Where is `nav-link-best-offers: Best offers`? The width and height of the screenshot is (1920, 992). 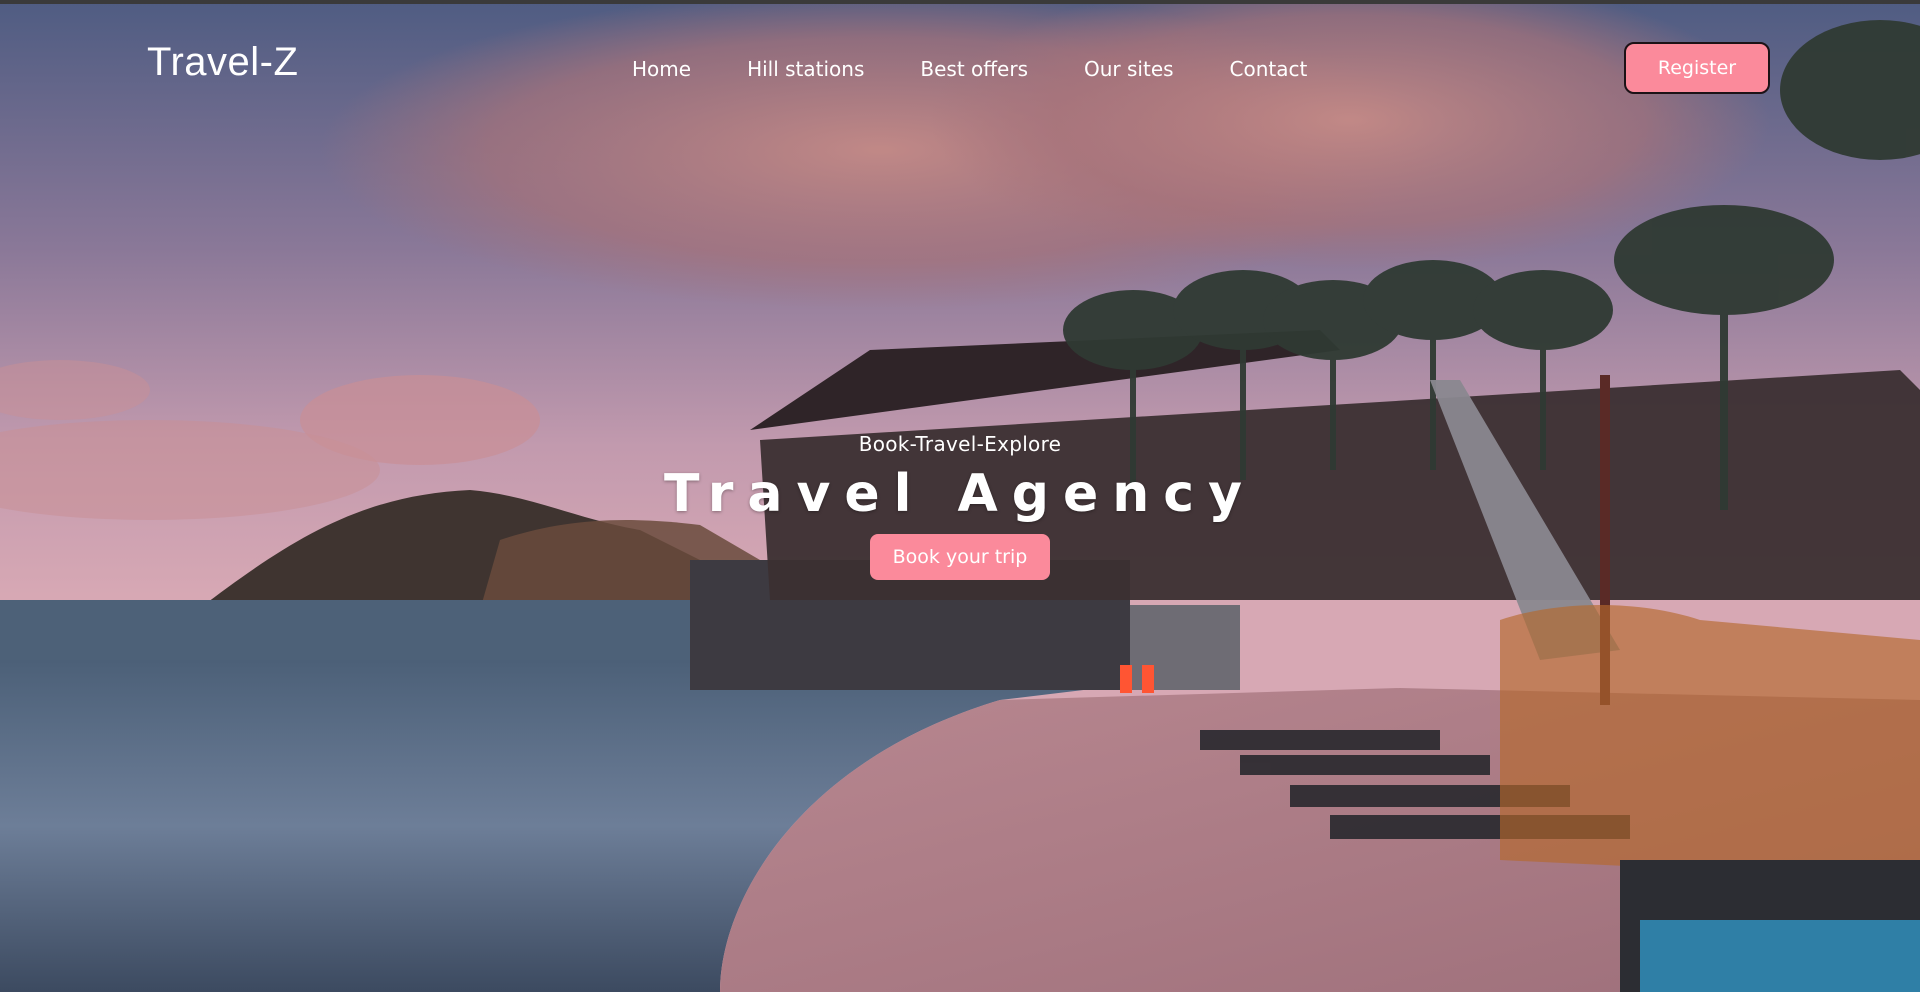
nav-link-best-offers: Best offers is located at coordinates (974, 69).